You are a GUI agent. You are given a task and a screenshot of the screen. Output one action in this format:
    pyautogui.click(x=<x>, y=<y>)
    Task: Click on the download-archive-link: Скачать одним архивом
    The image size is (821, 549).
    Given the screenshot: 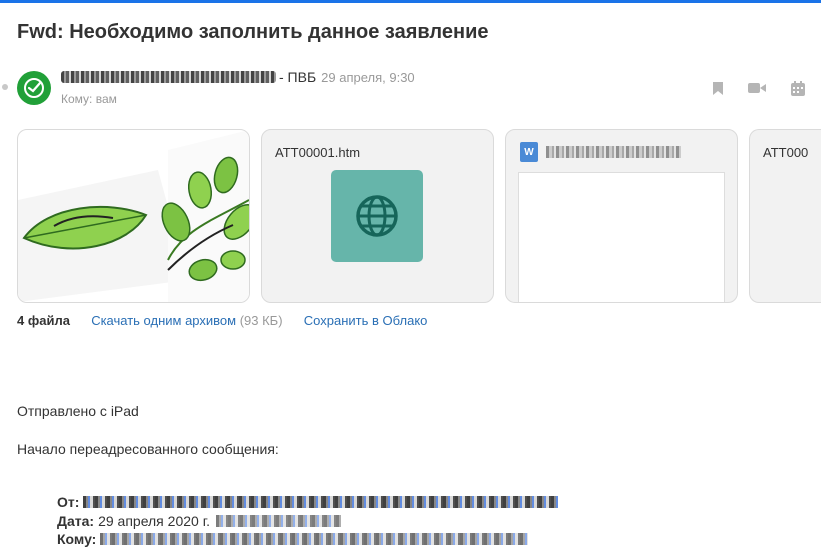 What is the action you would take?
    pyautogui.click(x=163, y=320)
    